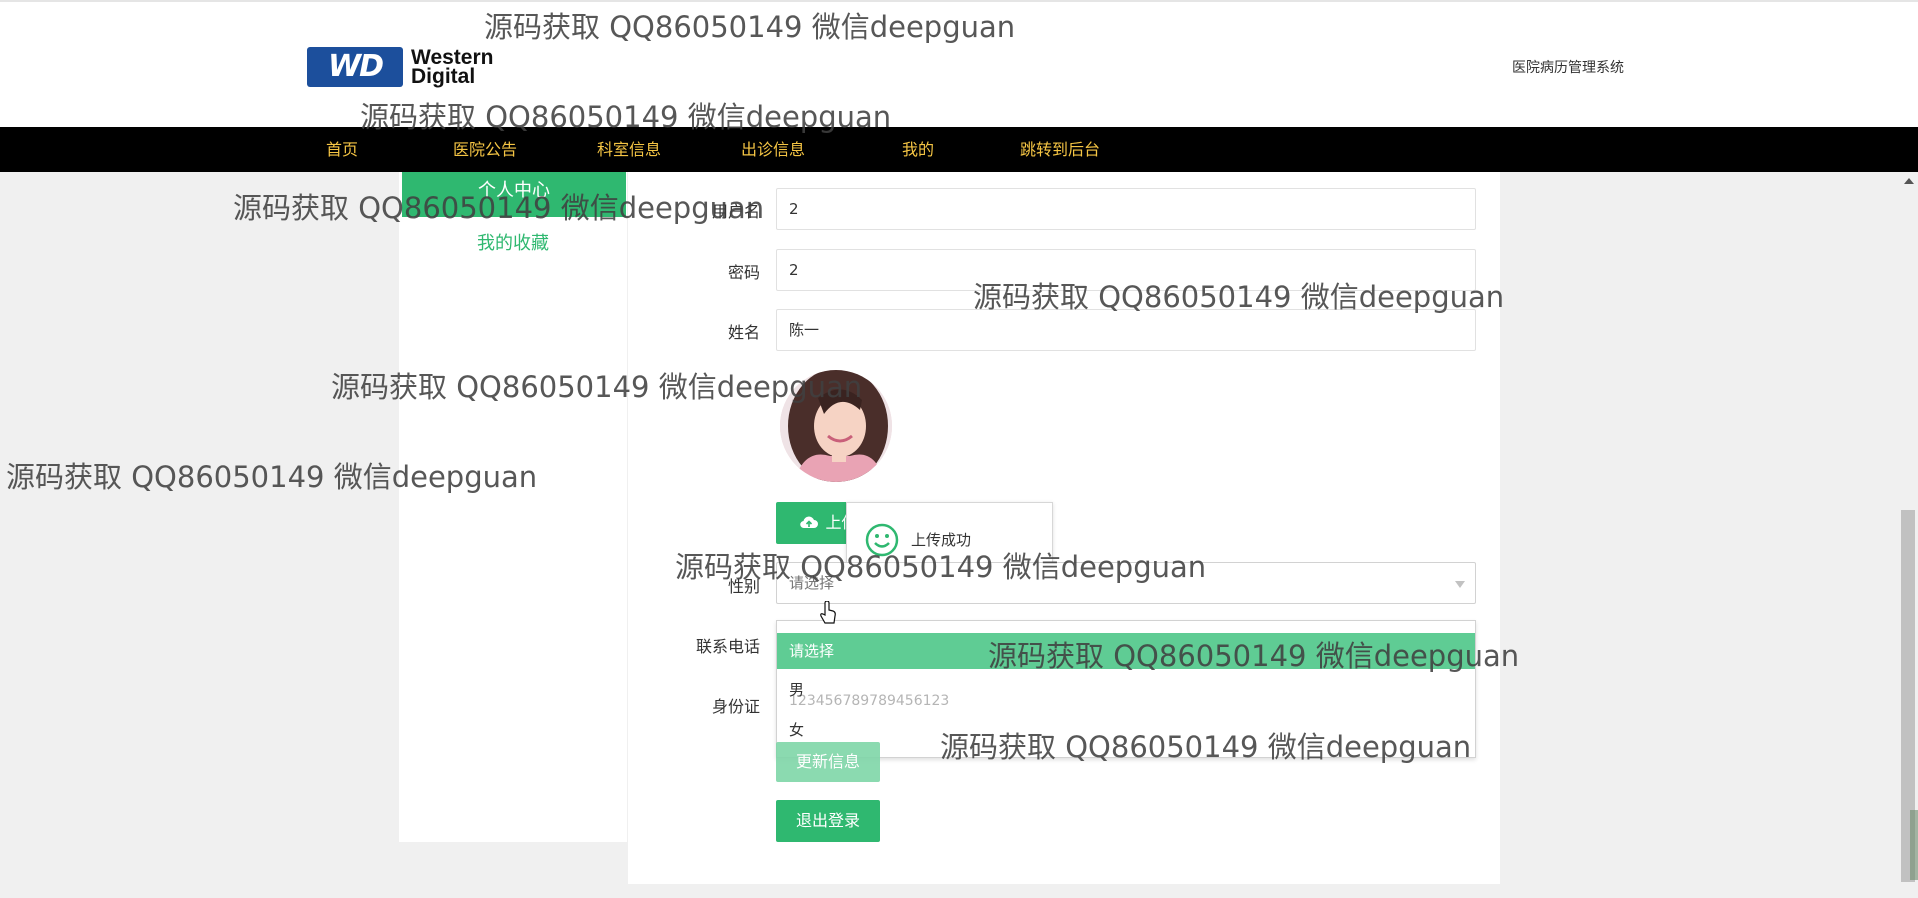 Image resolution: width=1918 pixels, height=898 pixels. What do you see at coordinates (743, 332) in the screenshot?
I see `name-label: 姓名` at bounding box center [743, 332].